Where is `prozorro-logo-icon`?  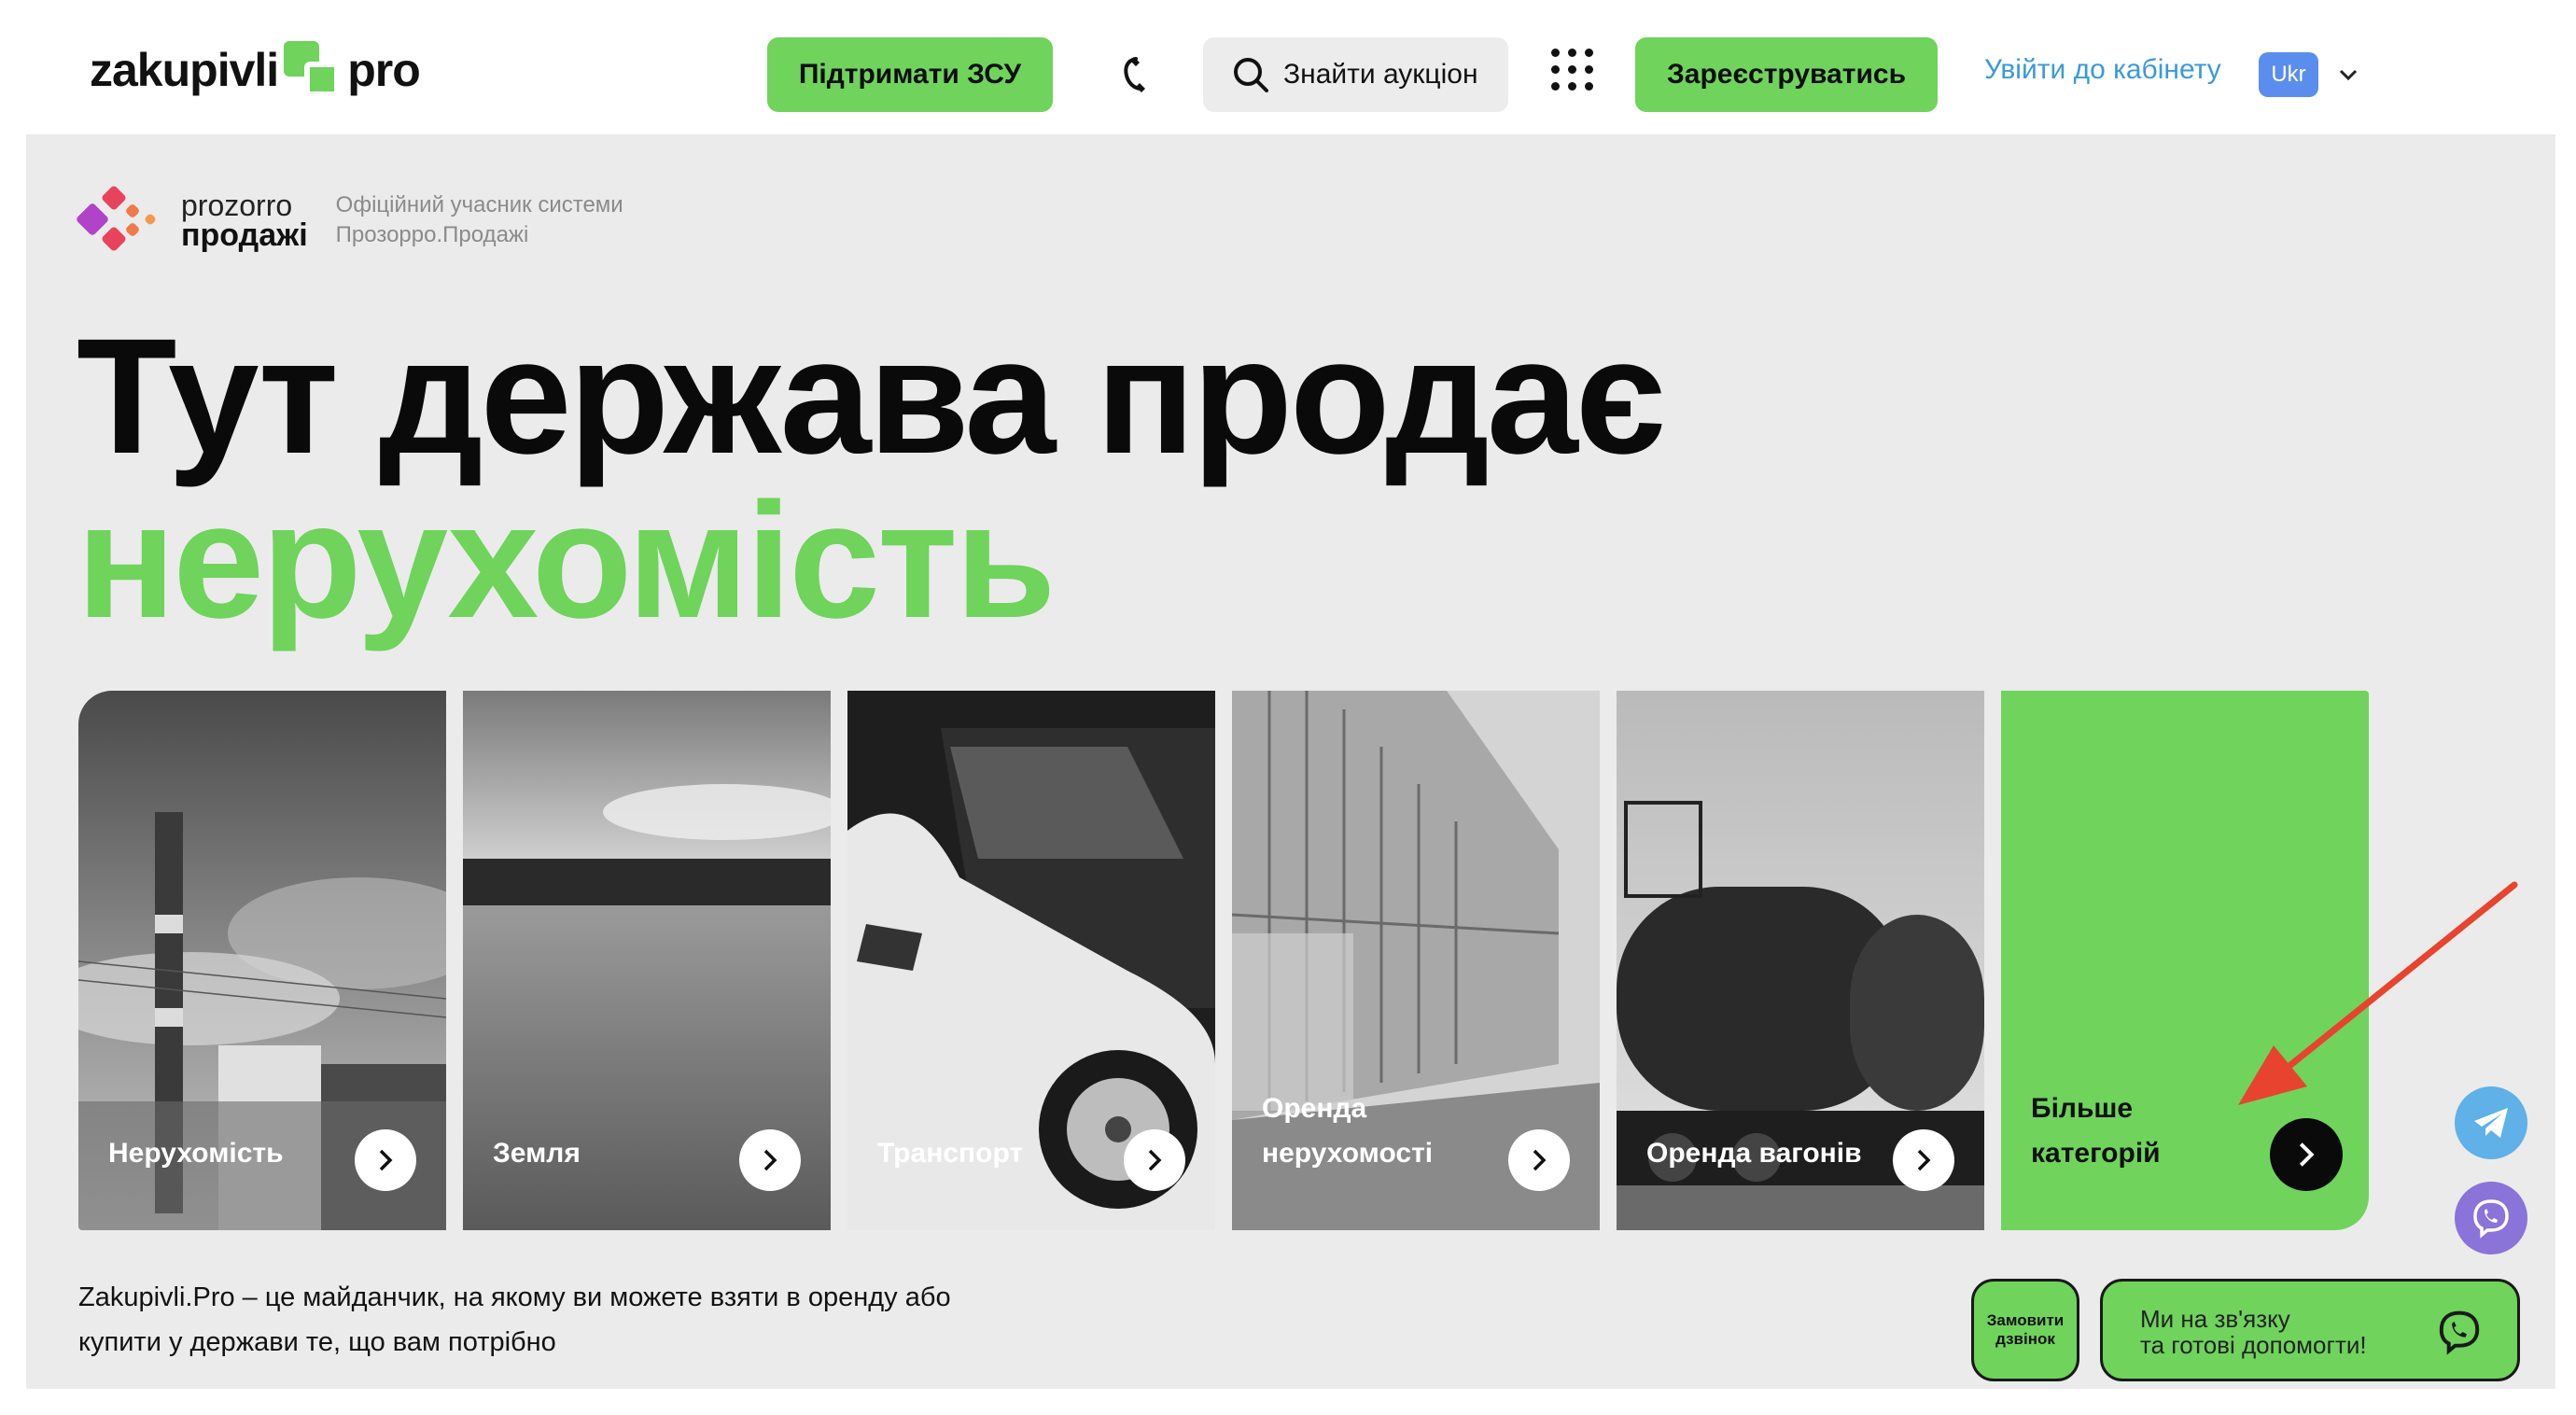
prozorro-logo-icon is located at coordinates (122, 220).